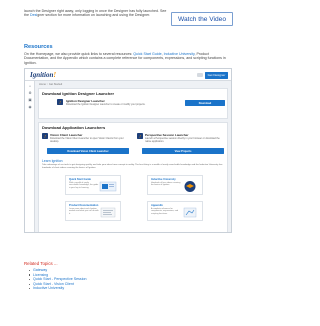 Image resolution: width=320 pixels, height=326 pixels. What do you see at coordinates (147, 54) in the screenshot?
I see `quick-start-guide-link: Quick Start Guide` at bounding box center [147, 54].